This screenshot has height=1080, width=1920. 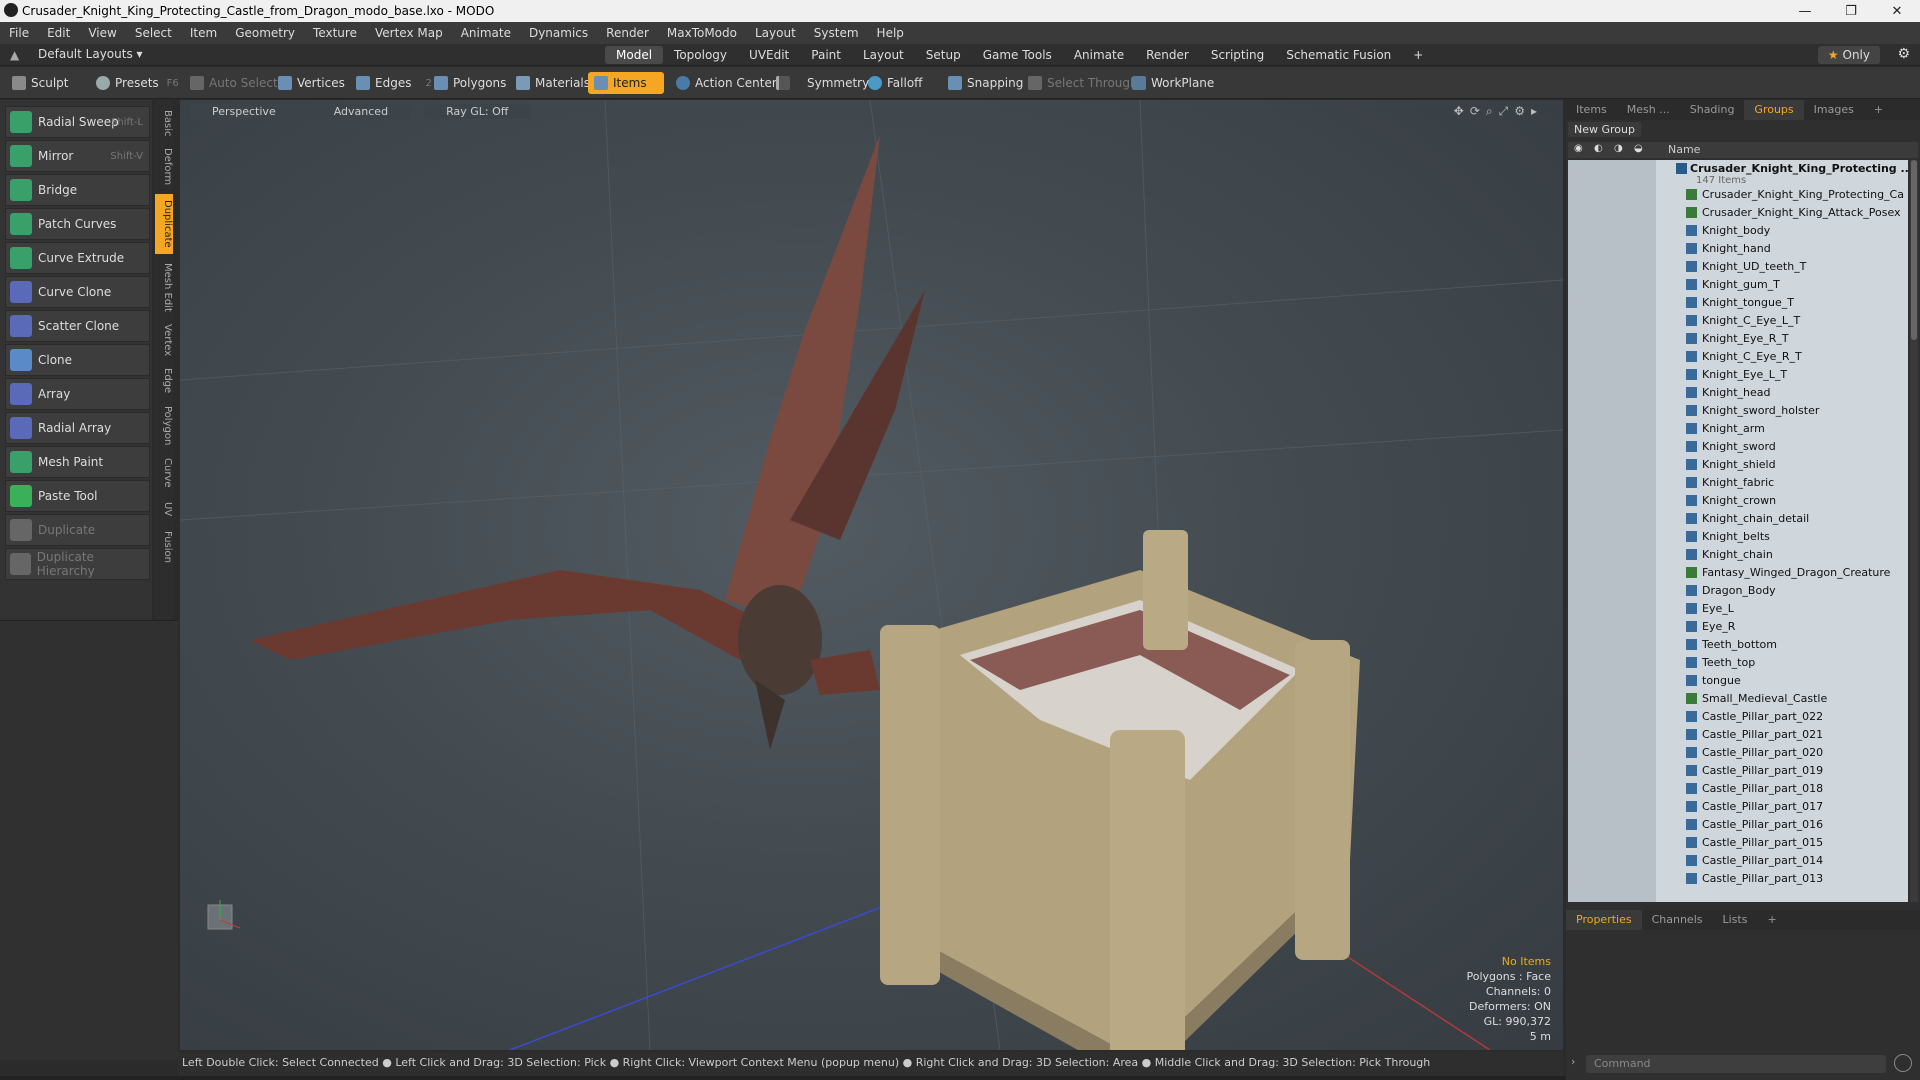 What do you see at coordinates (1738, 609) in the screenshot?
I see `tree-item-row: Eye_L` at bounding box center [1738, 609].